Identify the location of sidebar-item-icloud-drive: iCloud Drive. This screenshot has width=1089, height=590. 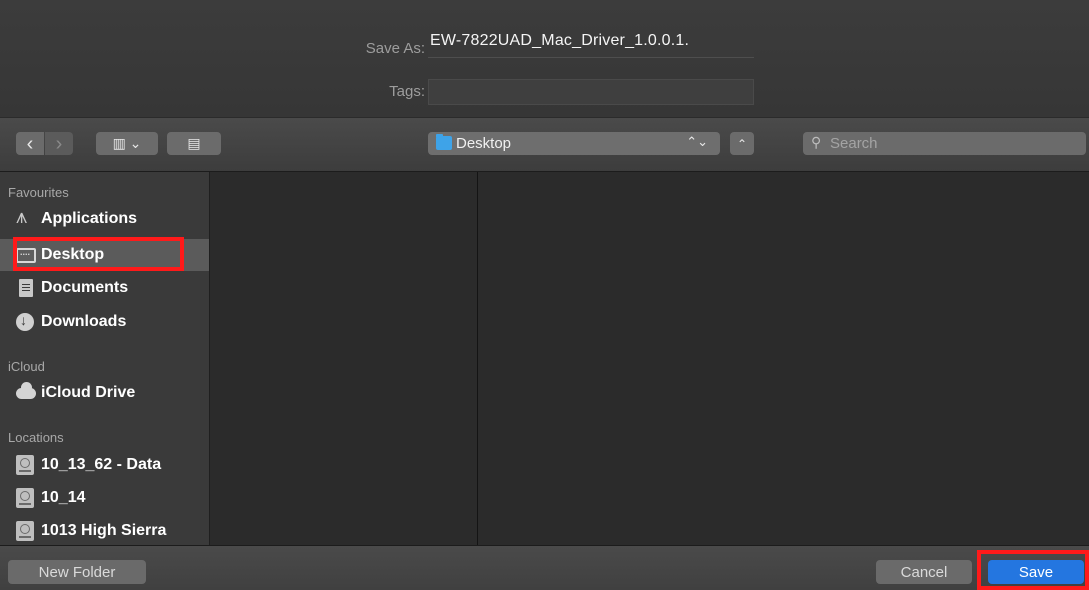
(104, 393).